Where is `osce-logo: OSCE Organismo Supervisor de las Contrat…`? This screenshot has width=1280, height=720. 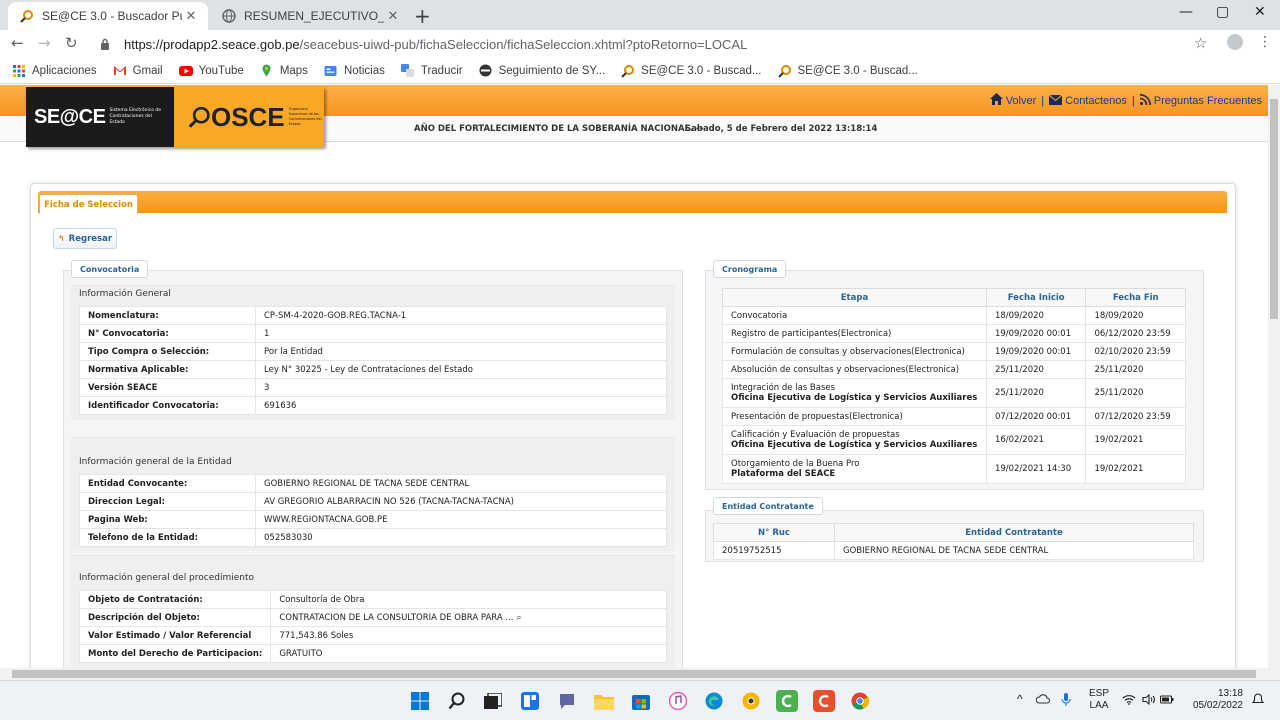 osce-logo: OSCE Organismo Supervisor de las Contrat… is located at coordinates (249, 117).